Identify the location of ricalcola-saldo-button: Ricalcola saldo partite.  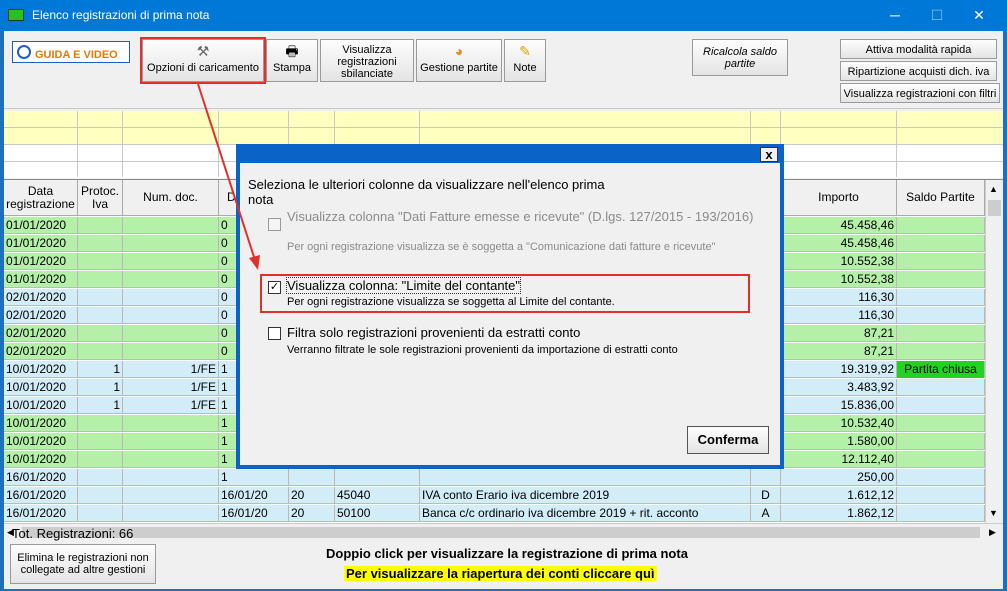
(740, 57).